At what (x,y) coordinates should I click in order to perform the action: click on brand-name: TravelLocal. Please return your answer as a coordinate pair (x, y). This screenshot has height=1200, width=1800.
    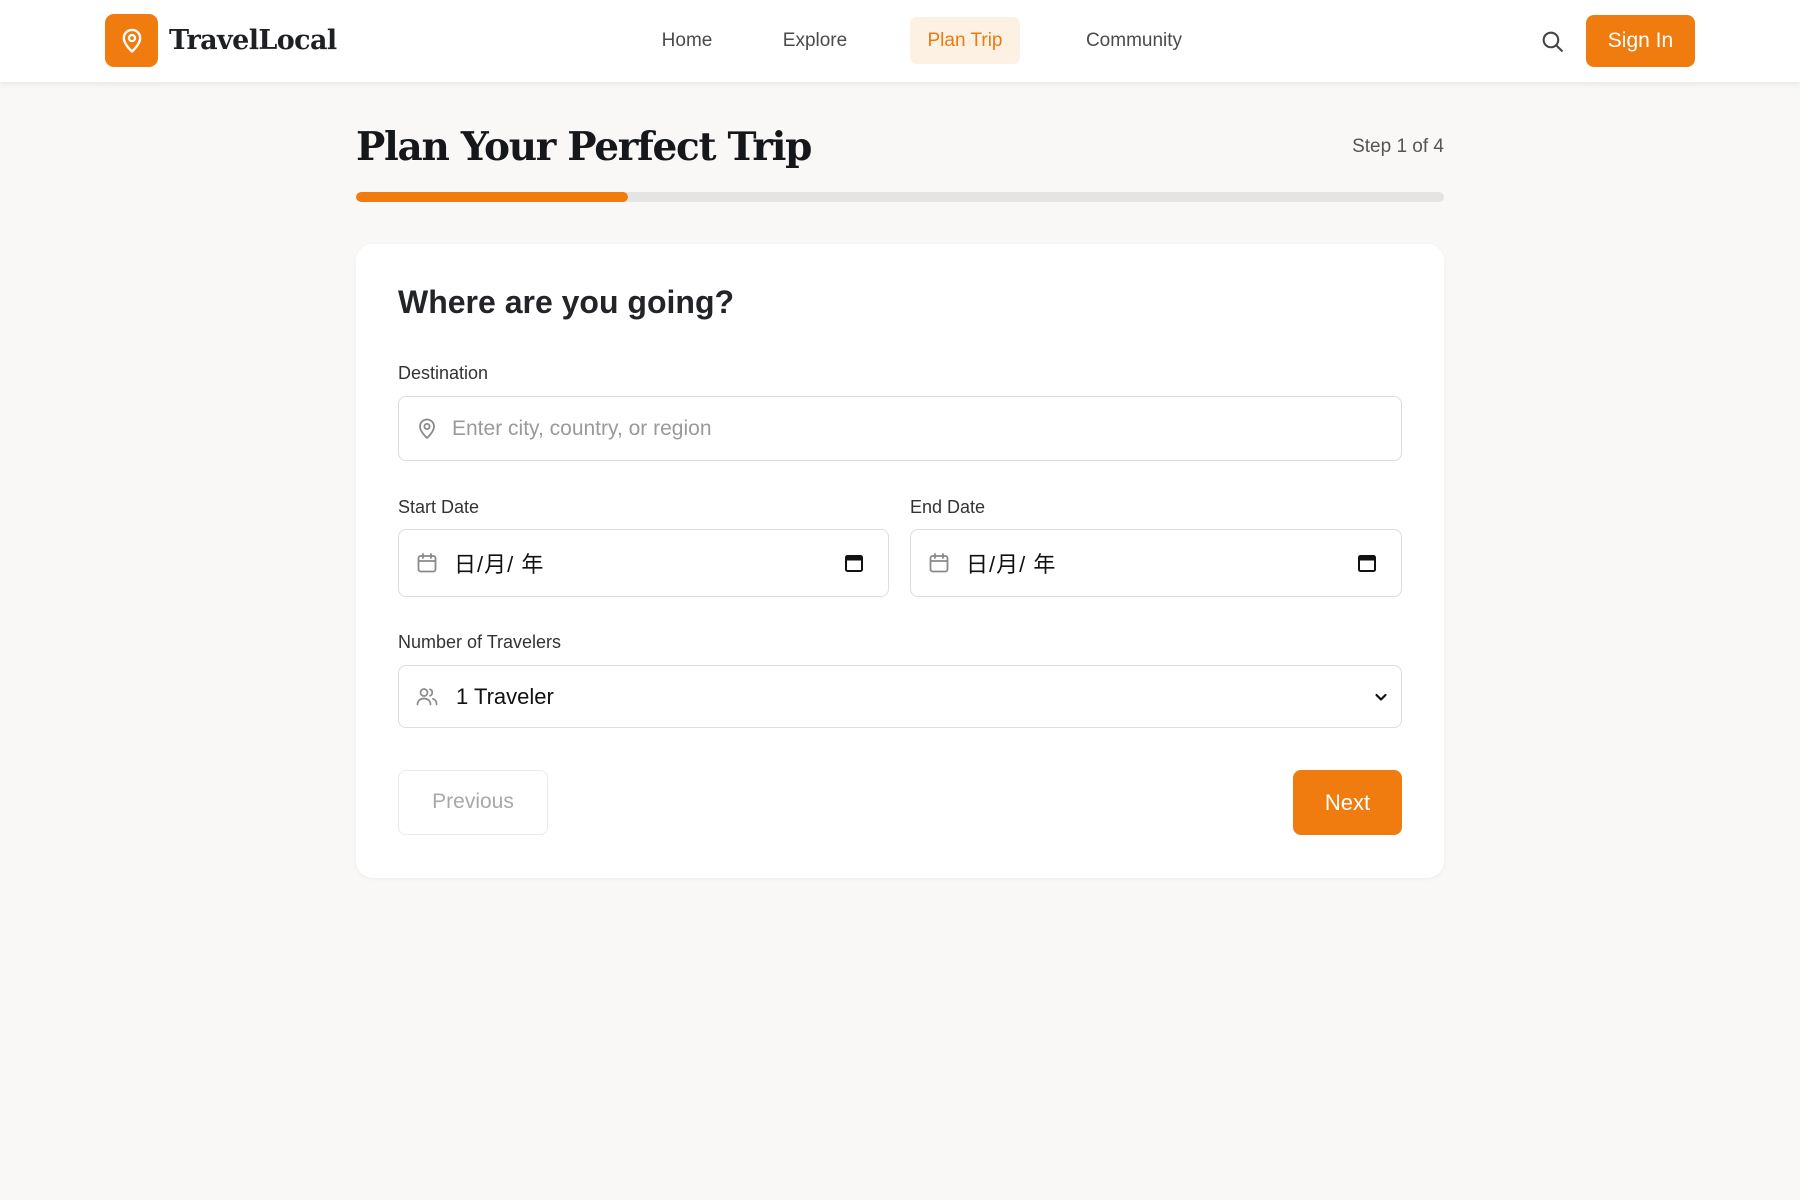
    Looking at the image, I should click on (253, 40).